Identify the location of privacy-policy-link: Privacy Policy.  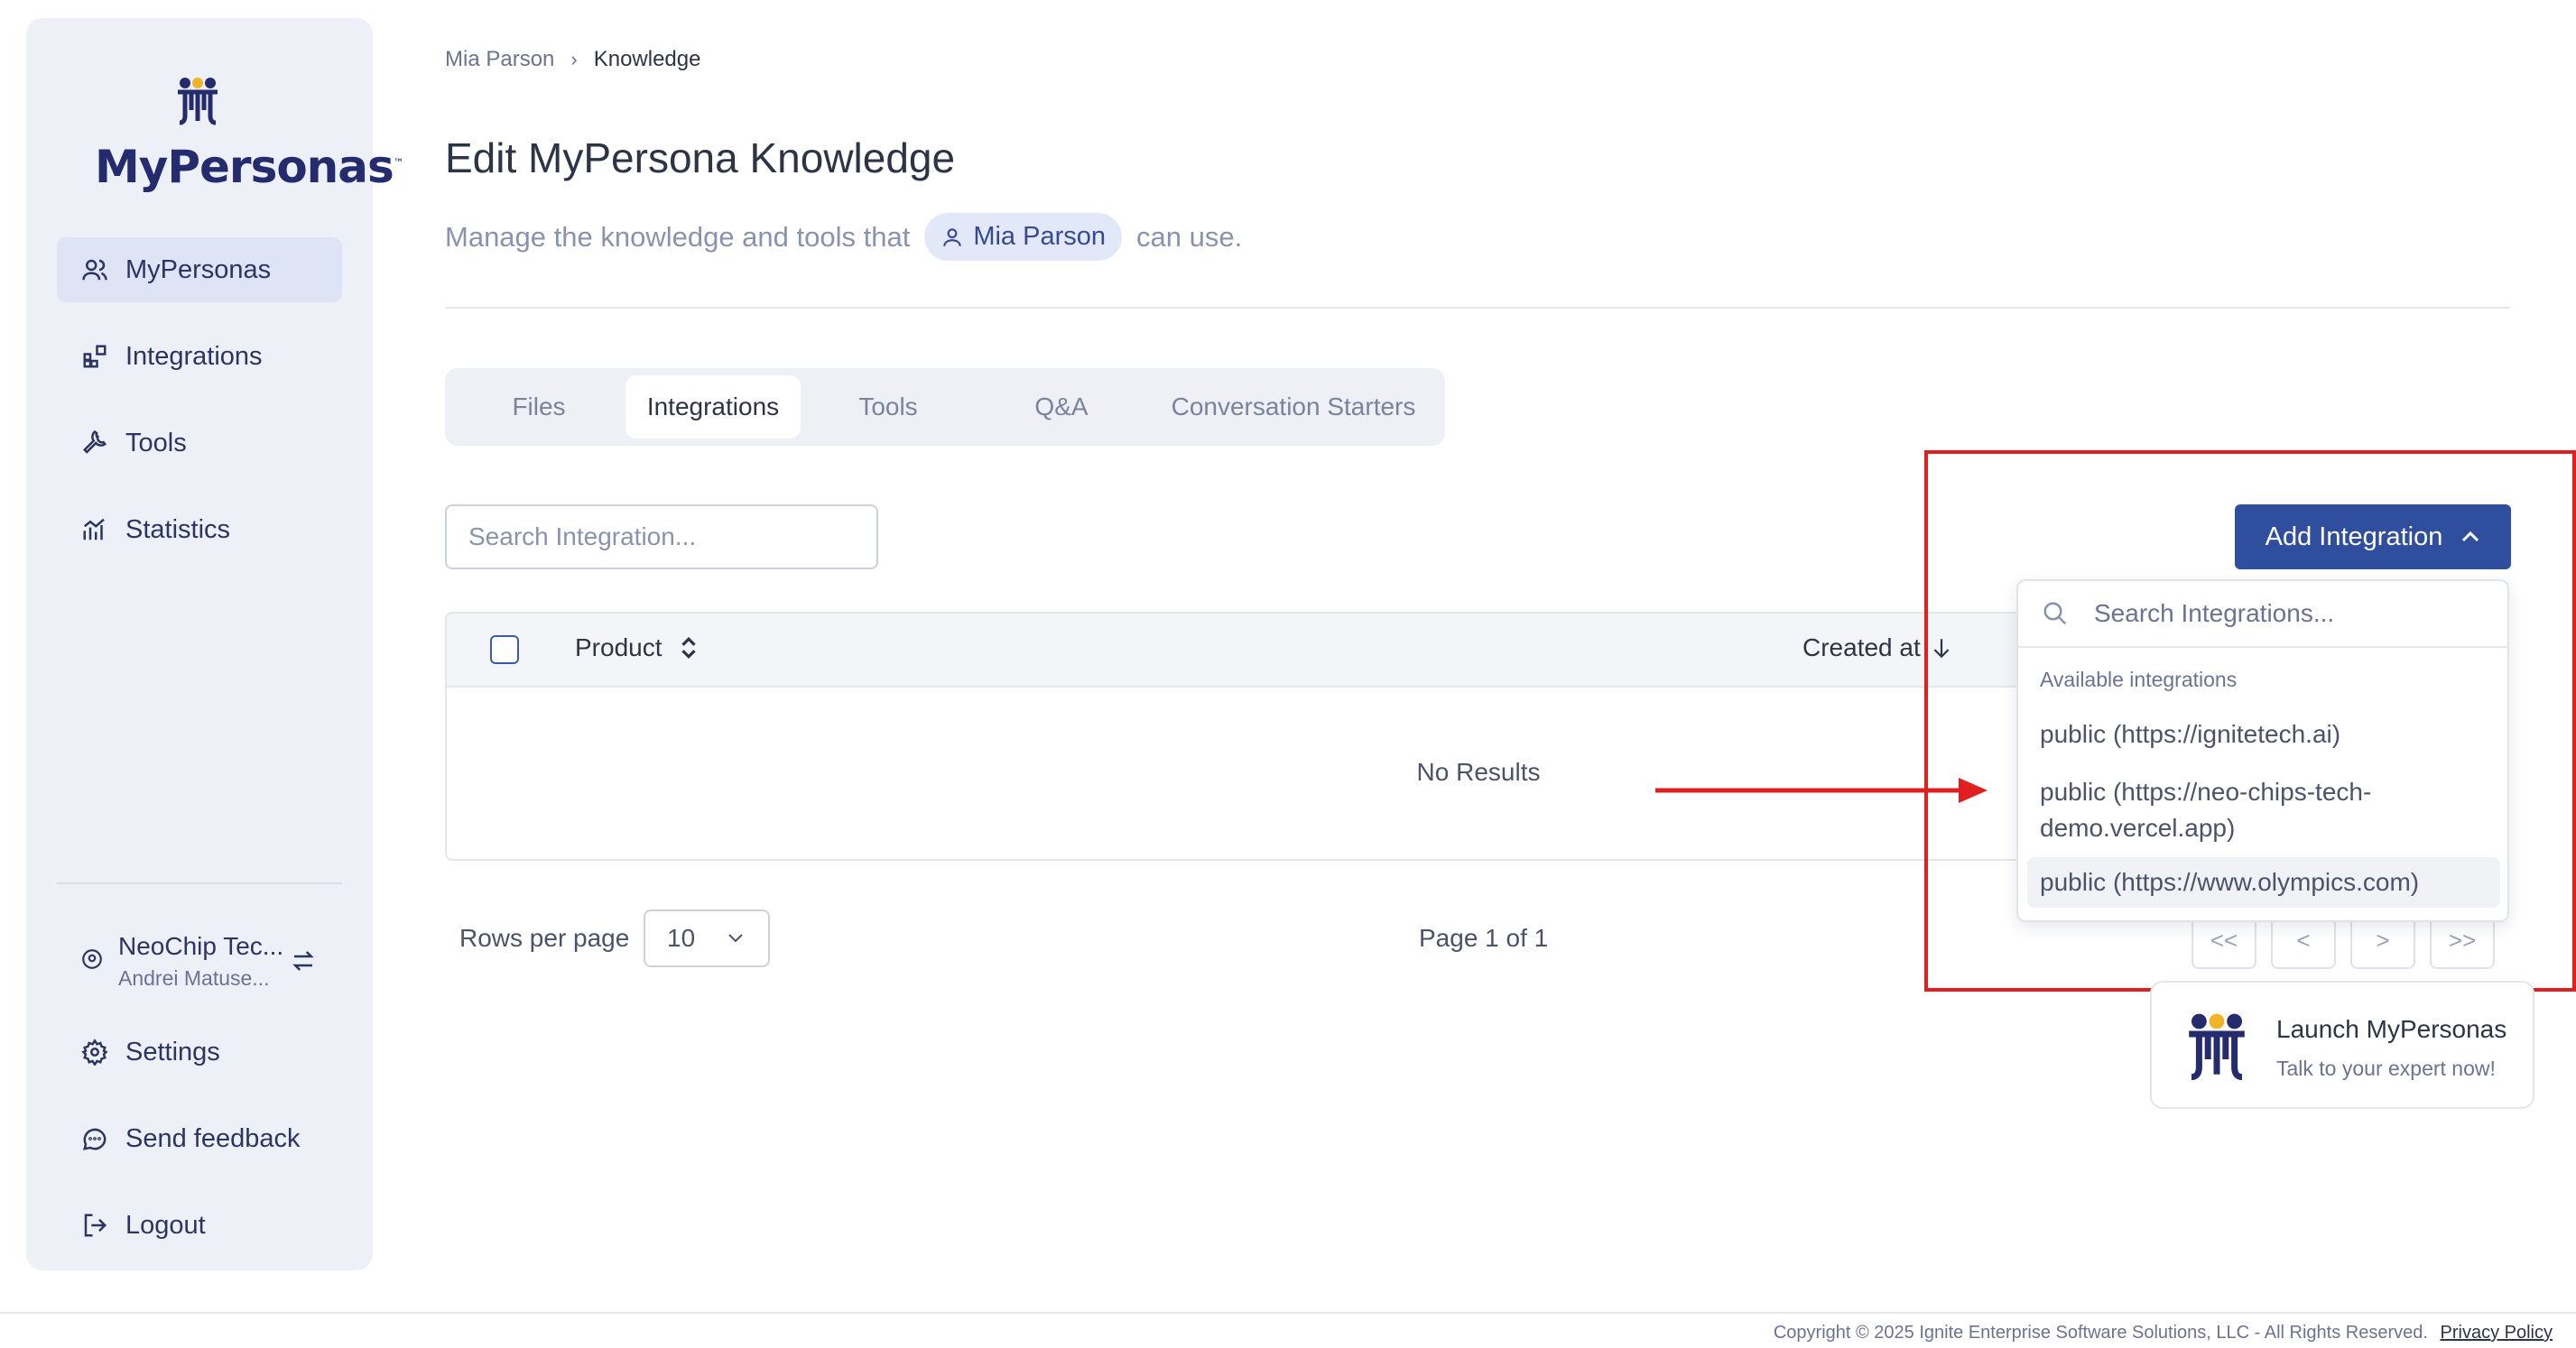
(2497, 1333).